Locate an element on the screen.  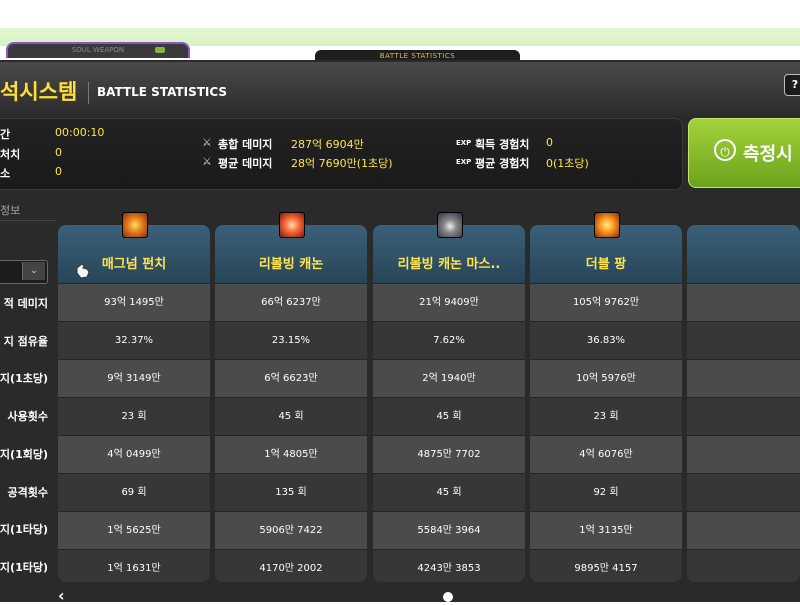
stat-cell: 4억 0499만 is located at coordinates (134, 454).